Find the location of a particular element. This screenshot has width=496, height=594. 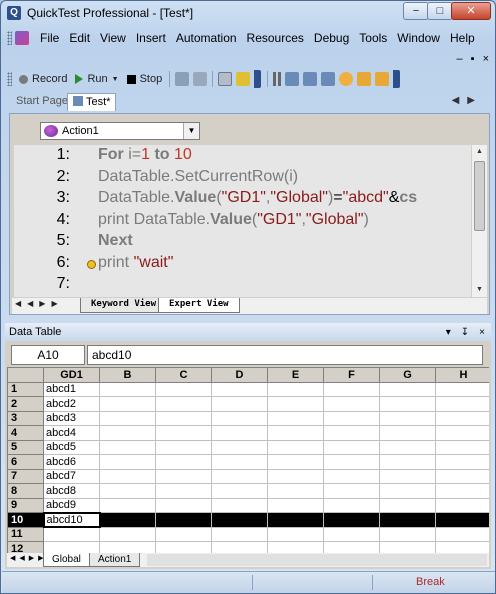

table-row: 2 abcd2 is located at coordinates (248, 404).